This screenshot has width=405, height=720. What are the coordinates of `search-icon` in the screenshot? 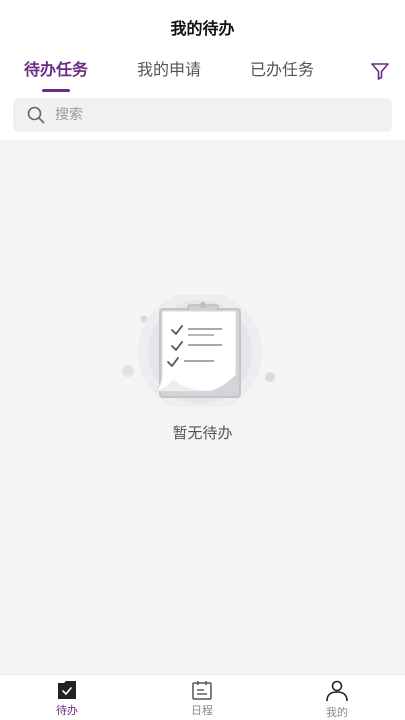 It's located at (36, 115).